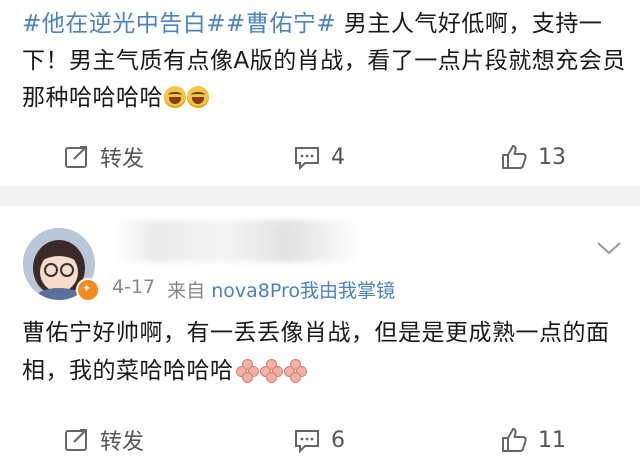 The height and width of the screenshot is (468, 640). Describe the element at coordinates (186, 291) in the screenshot. I see `source-prefix: 来自` at that location.